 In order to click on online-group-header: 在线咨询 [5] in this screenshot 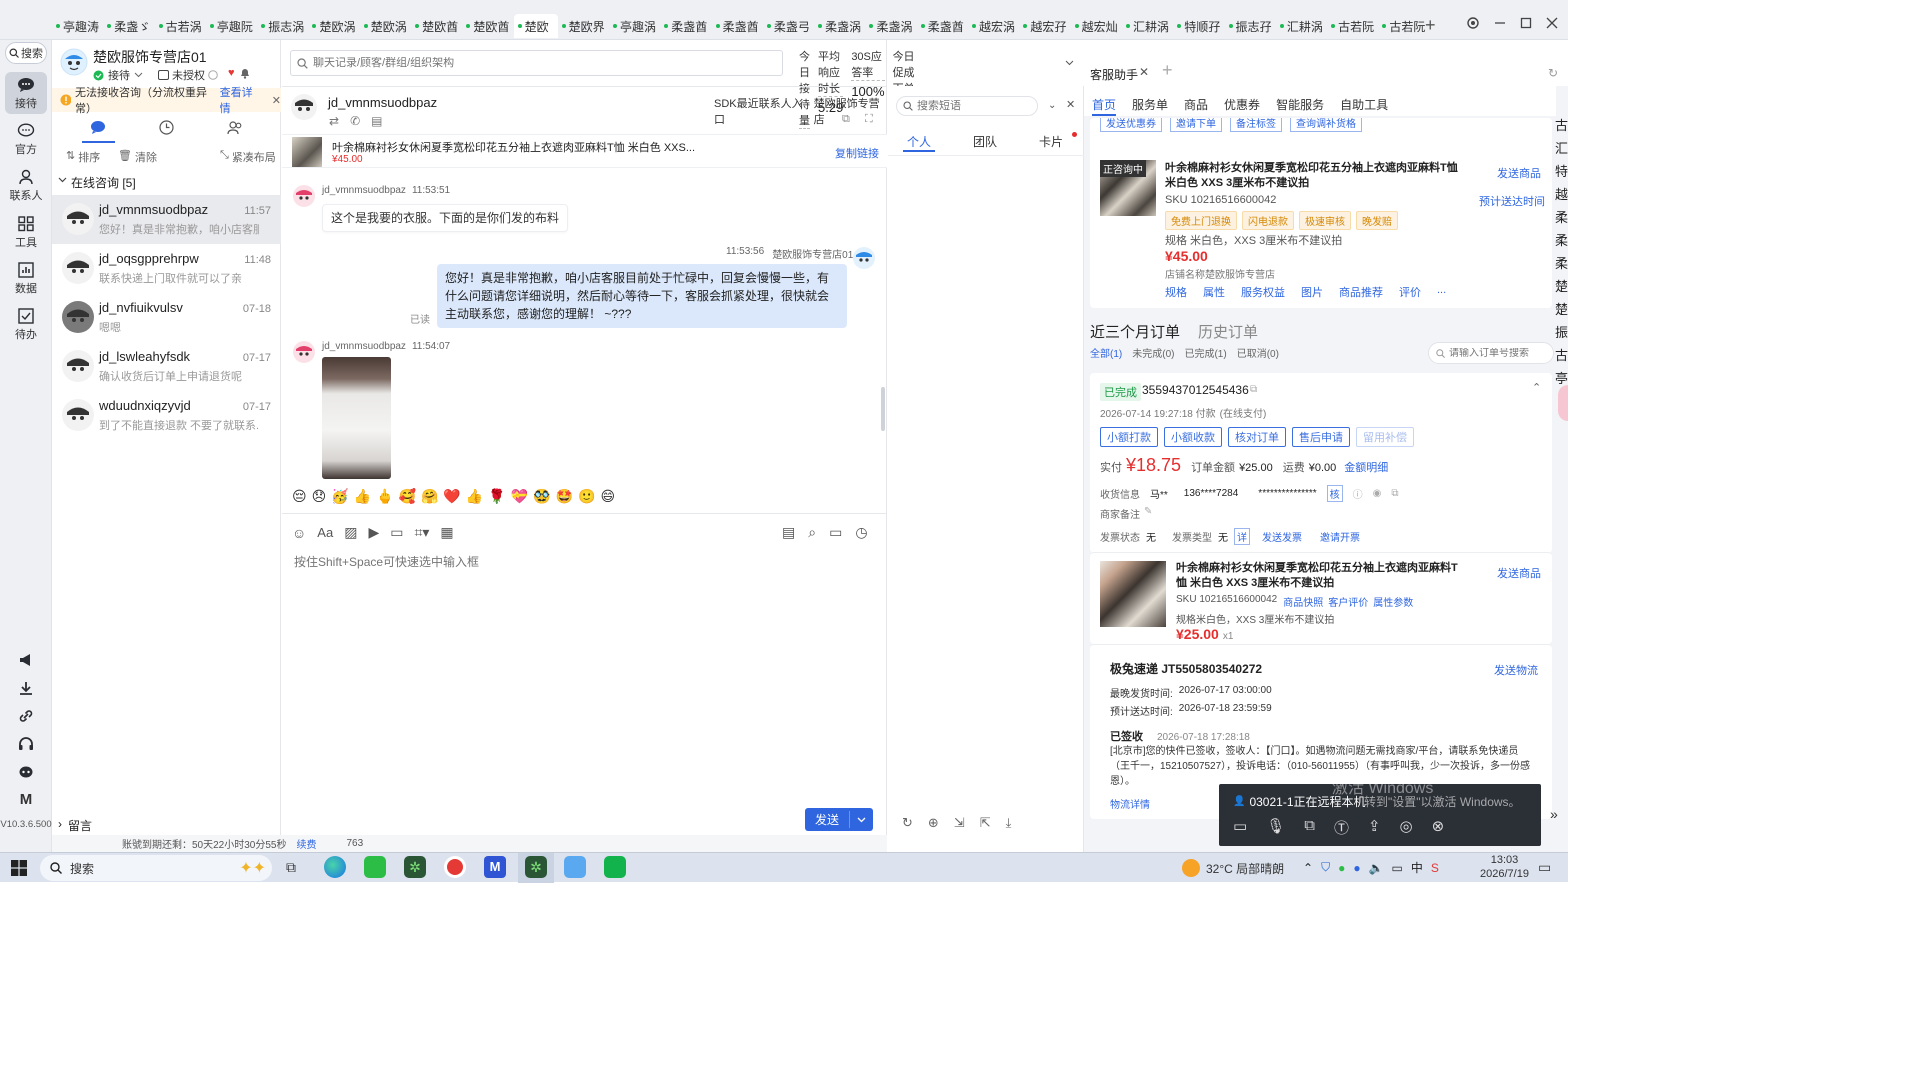, I will do `click(97, 182)`.